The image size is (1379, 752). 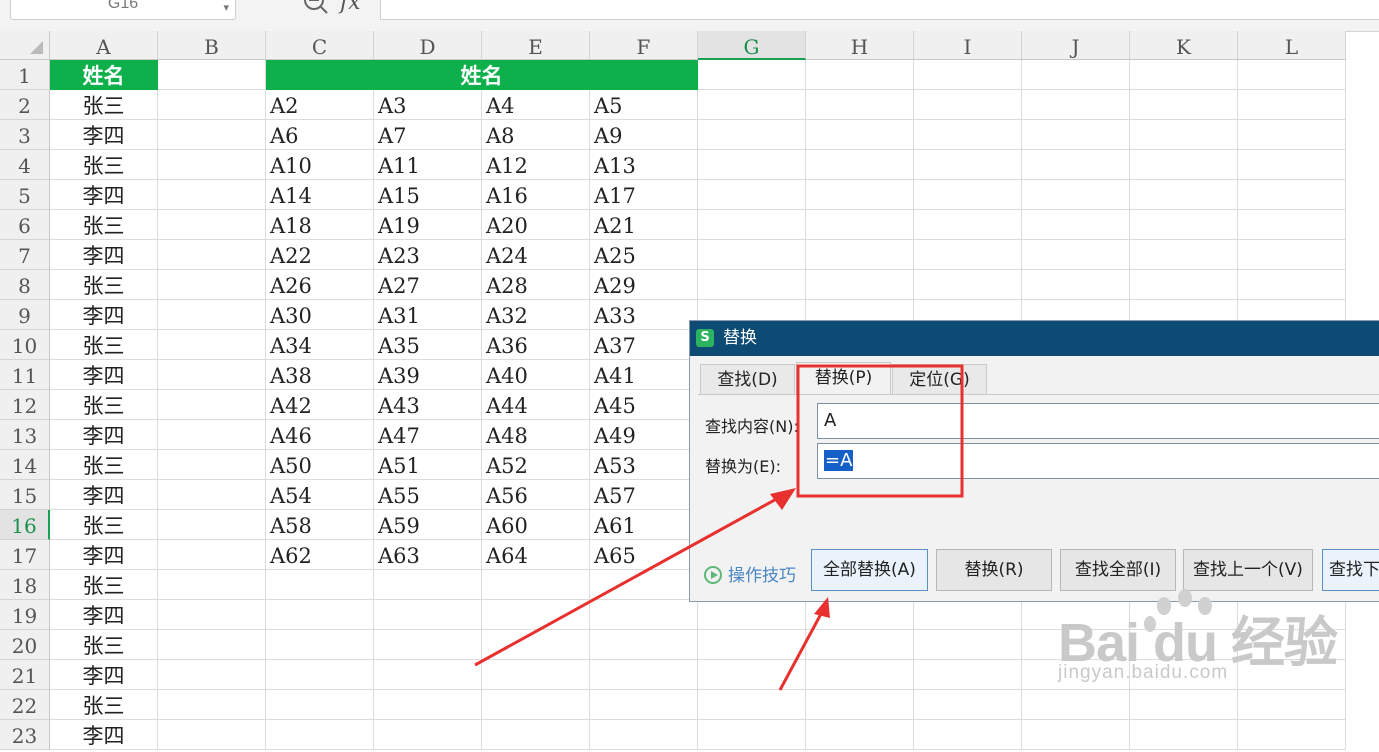 What do you see at coordinates (1292, 225) in the screenshot?
I see `cell-l6` at bounding box center [1292, 225].